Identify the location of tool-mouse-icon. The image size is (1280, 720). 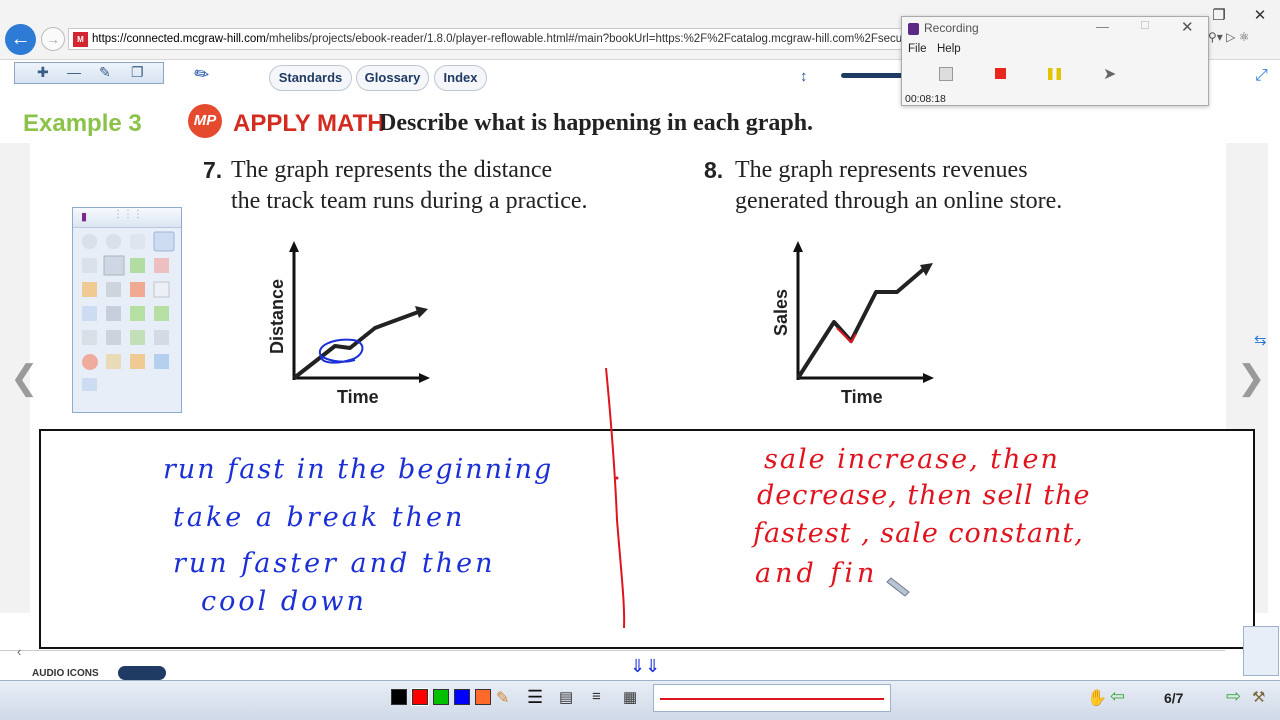
(137, 241).